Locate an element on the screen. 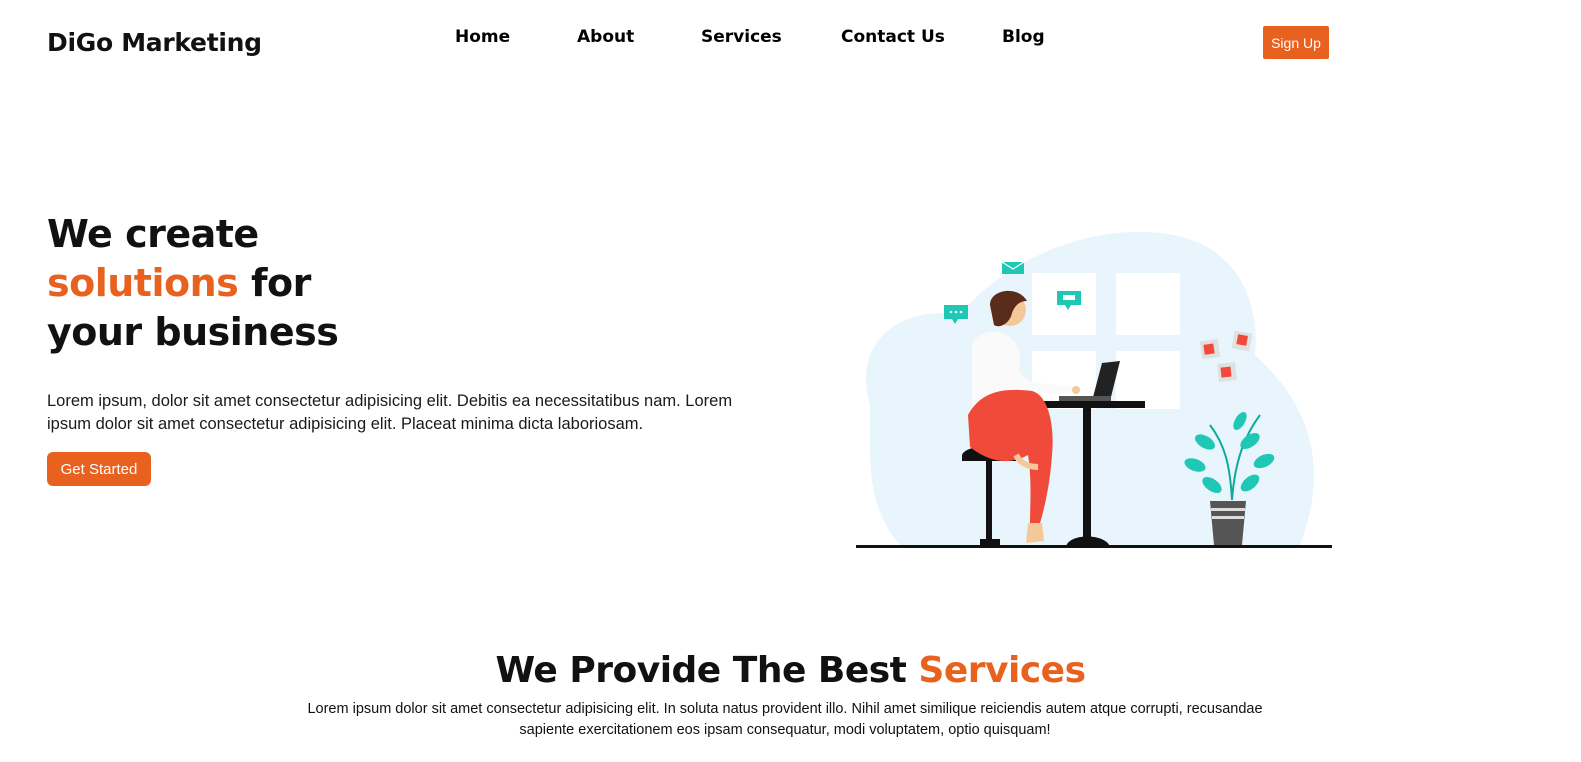 This screenshot has width=1581, height=762. services-title-prefix: We Provide The Best is located at coordinates (707, 670).